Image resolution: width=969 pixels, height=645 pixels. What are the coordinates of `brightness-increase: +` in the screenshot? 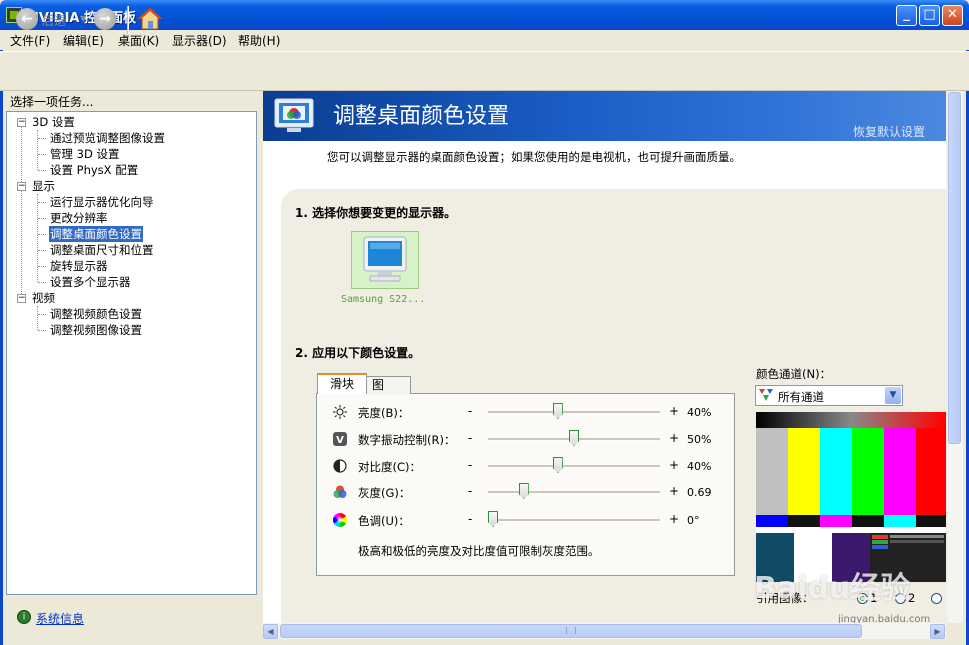 It's located at (674, 411).